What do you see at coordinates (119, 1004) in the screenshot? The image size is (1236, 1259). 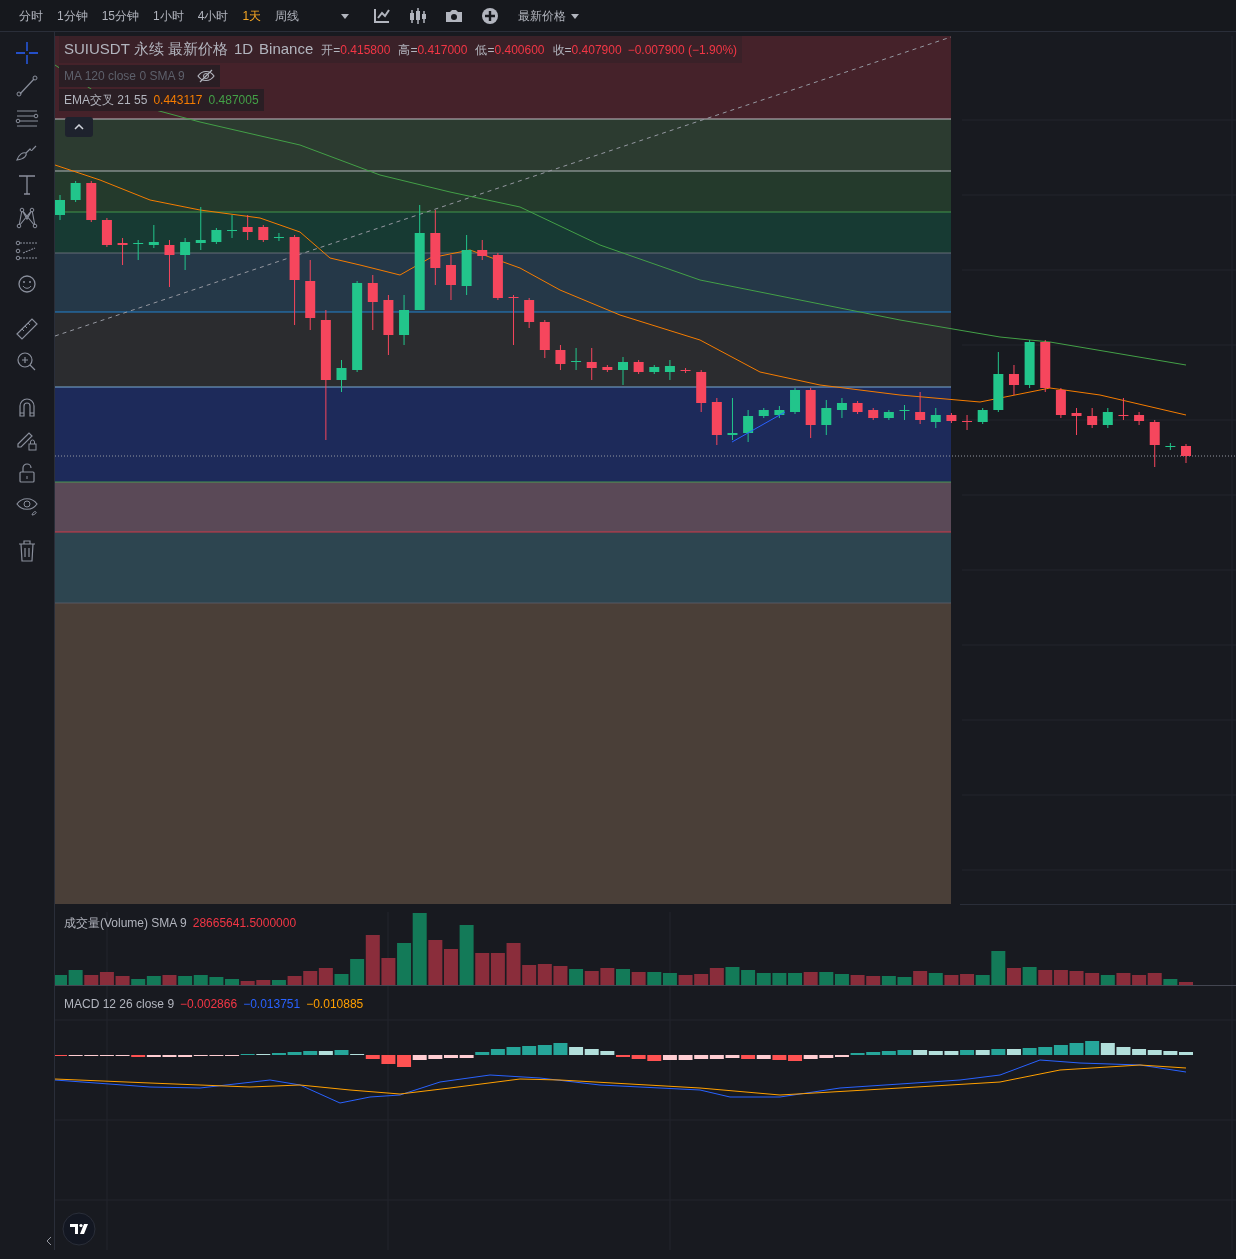 I see `indicator-name: MACD 12 26 close 9` at bounding box center [119, 1004].